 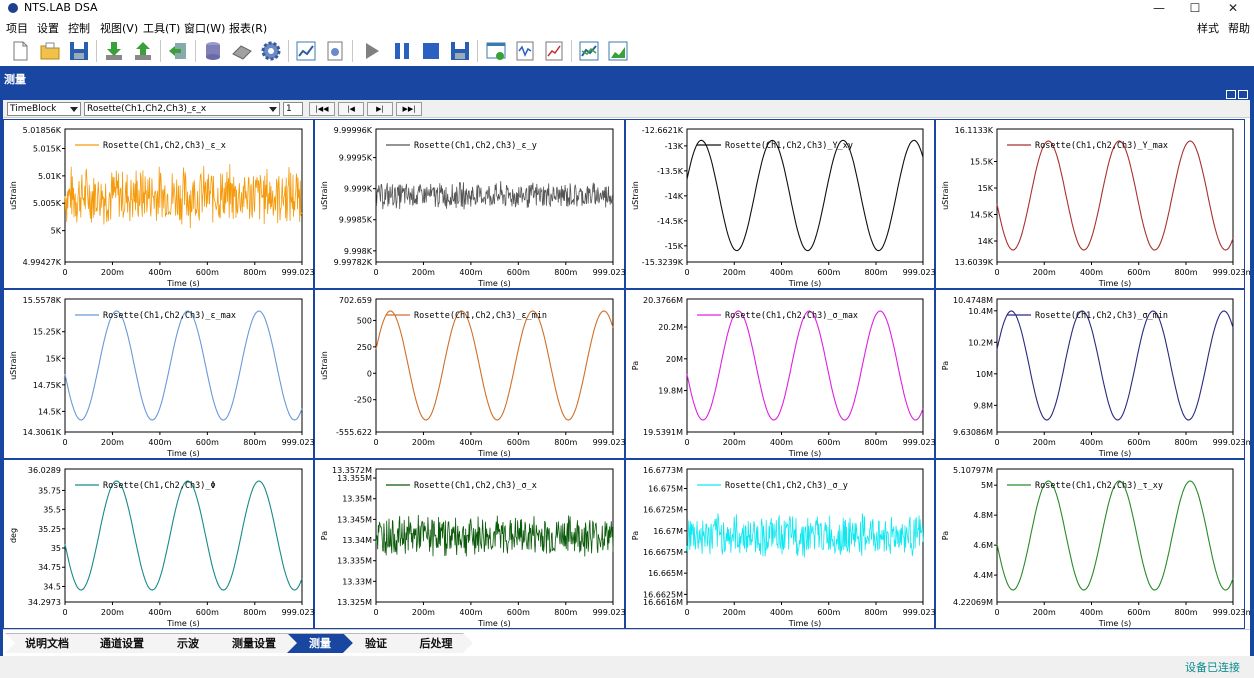 I want to click on menu-view: 视图(V), so click(x=119, y=28).